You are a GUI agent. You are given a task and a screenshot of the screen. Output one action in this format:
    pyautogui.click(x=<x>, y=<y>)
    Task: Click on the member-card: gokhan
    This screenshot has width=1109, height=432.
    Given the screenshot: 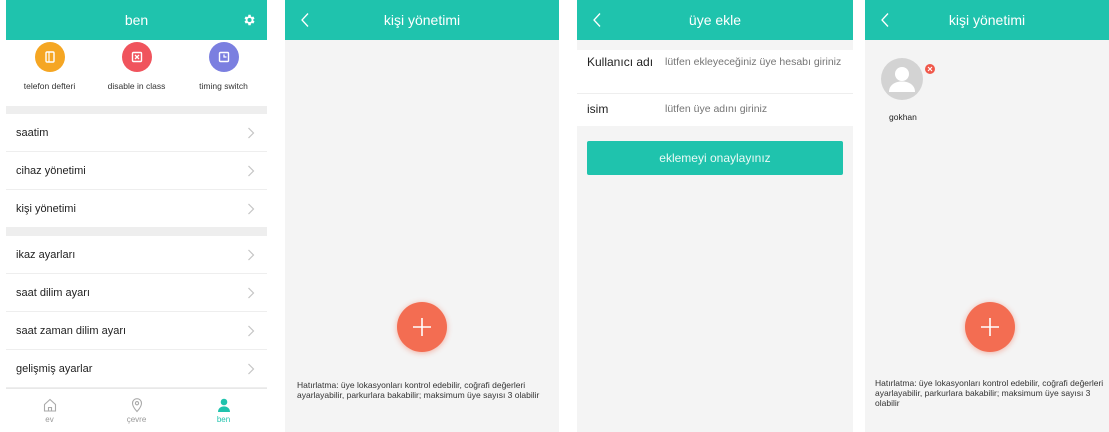 What is the action you would take?
    pyautogui.click(x=908, y=90)
    